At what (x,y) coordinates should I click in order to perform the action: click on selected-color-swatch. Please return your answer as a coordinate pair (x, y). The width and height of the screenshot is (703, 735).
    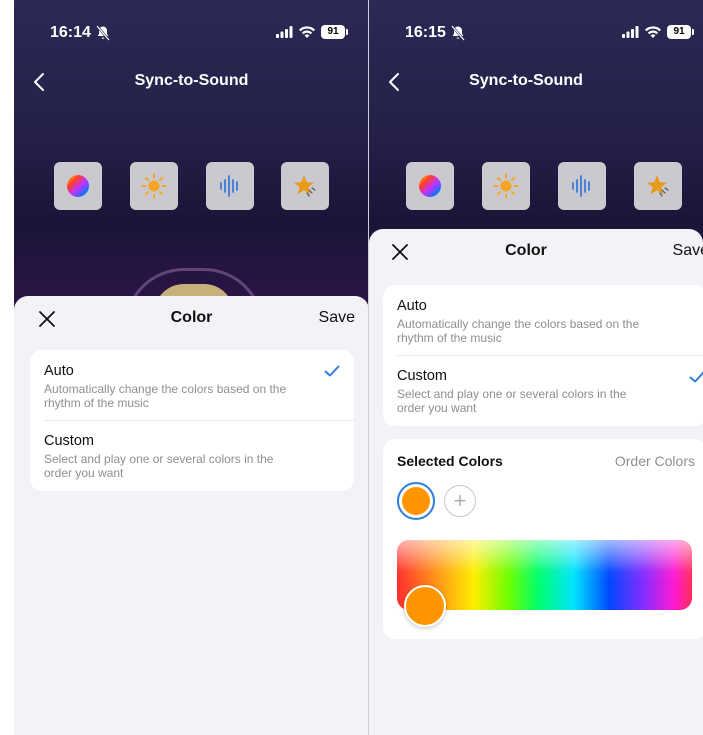
    Looking at the image, I should click on (416, 501).